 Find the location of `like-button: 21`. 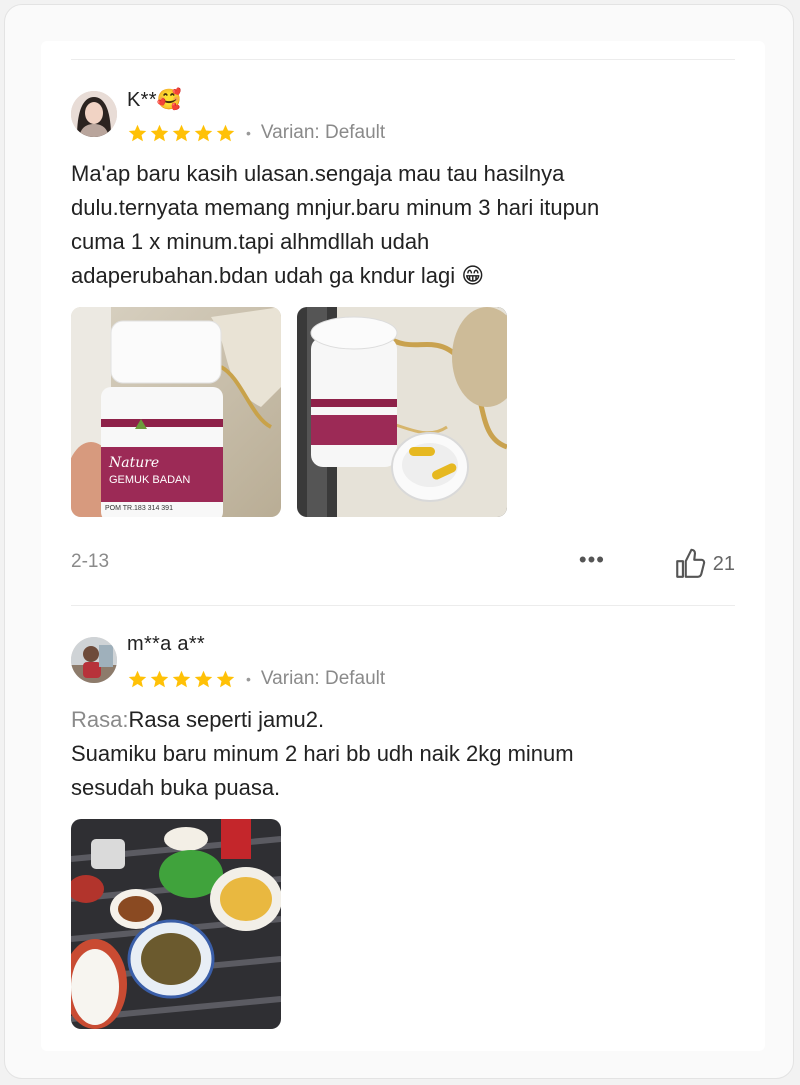

like-button: 21 is located at coordinates (704, 564).